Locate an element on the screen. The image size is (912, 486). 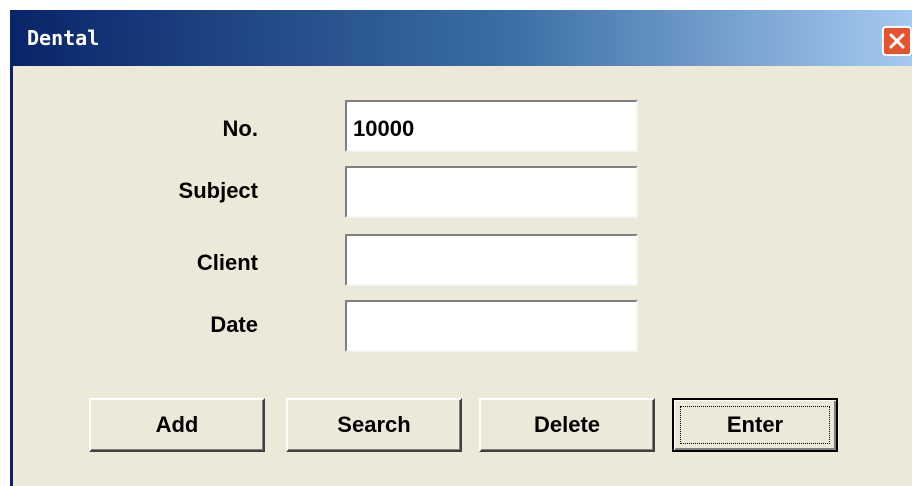
subject-label: Subject is located at coordinates (218, 190).